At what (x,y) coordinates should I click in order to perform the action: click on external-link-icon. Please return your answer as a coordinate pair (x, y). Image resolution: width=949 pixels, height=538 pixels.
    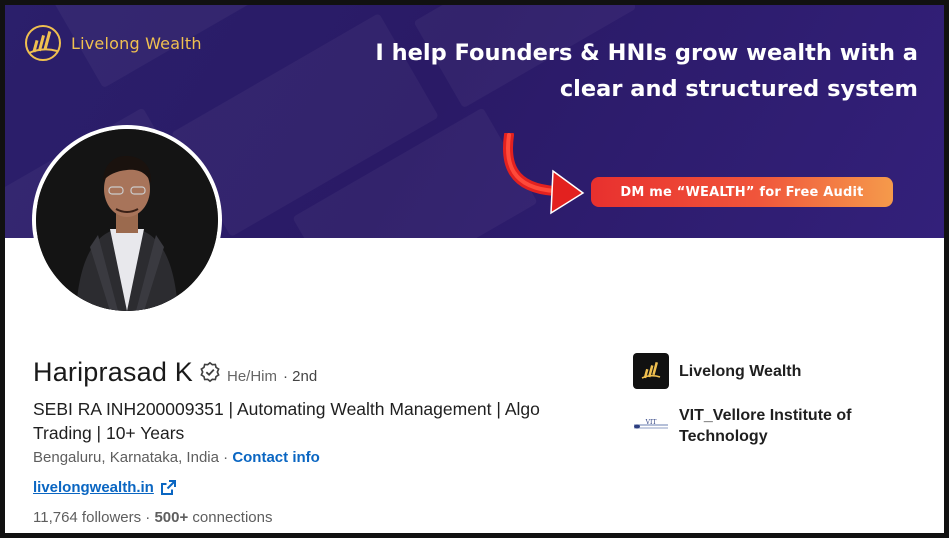
    Looking at the image, I should click on (168, 487).